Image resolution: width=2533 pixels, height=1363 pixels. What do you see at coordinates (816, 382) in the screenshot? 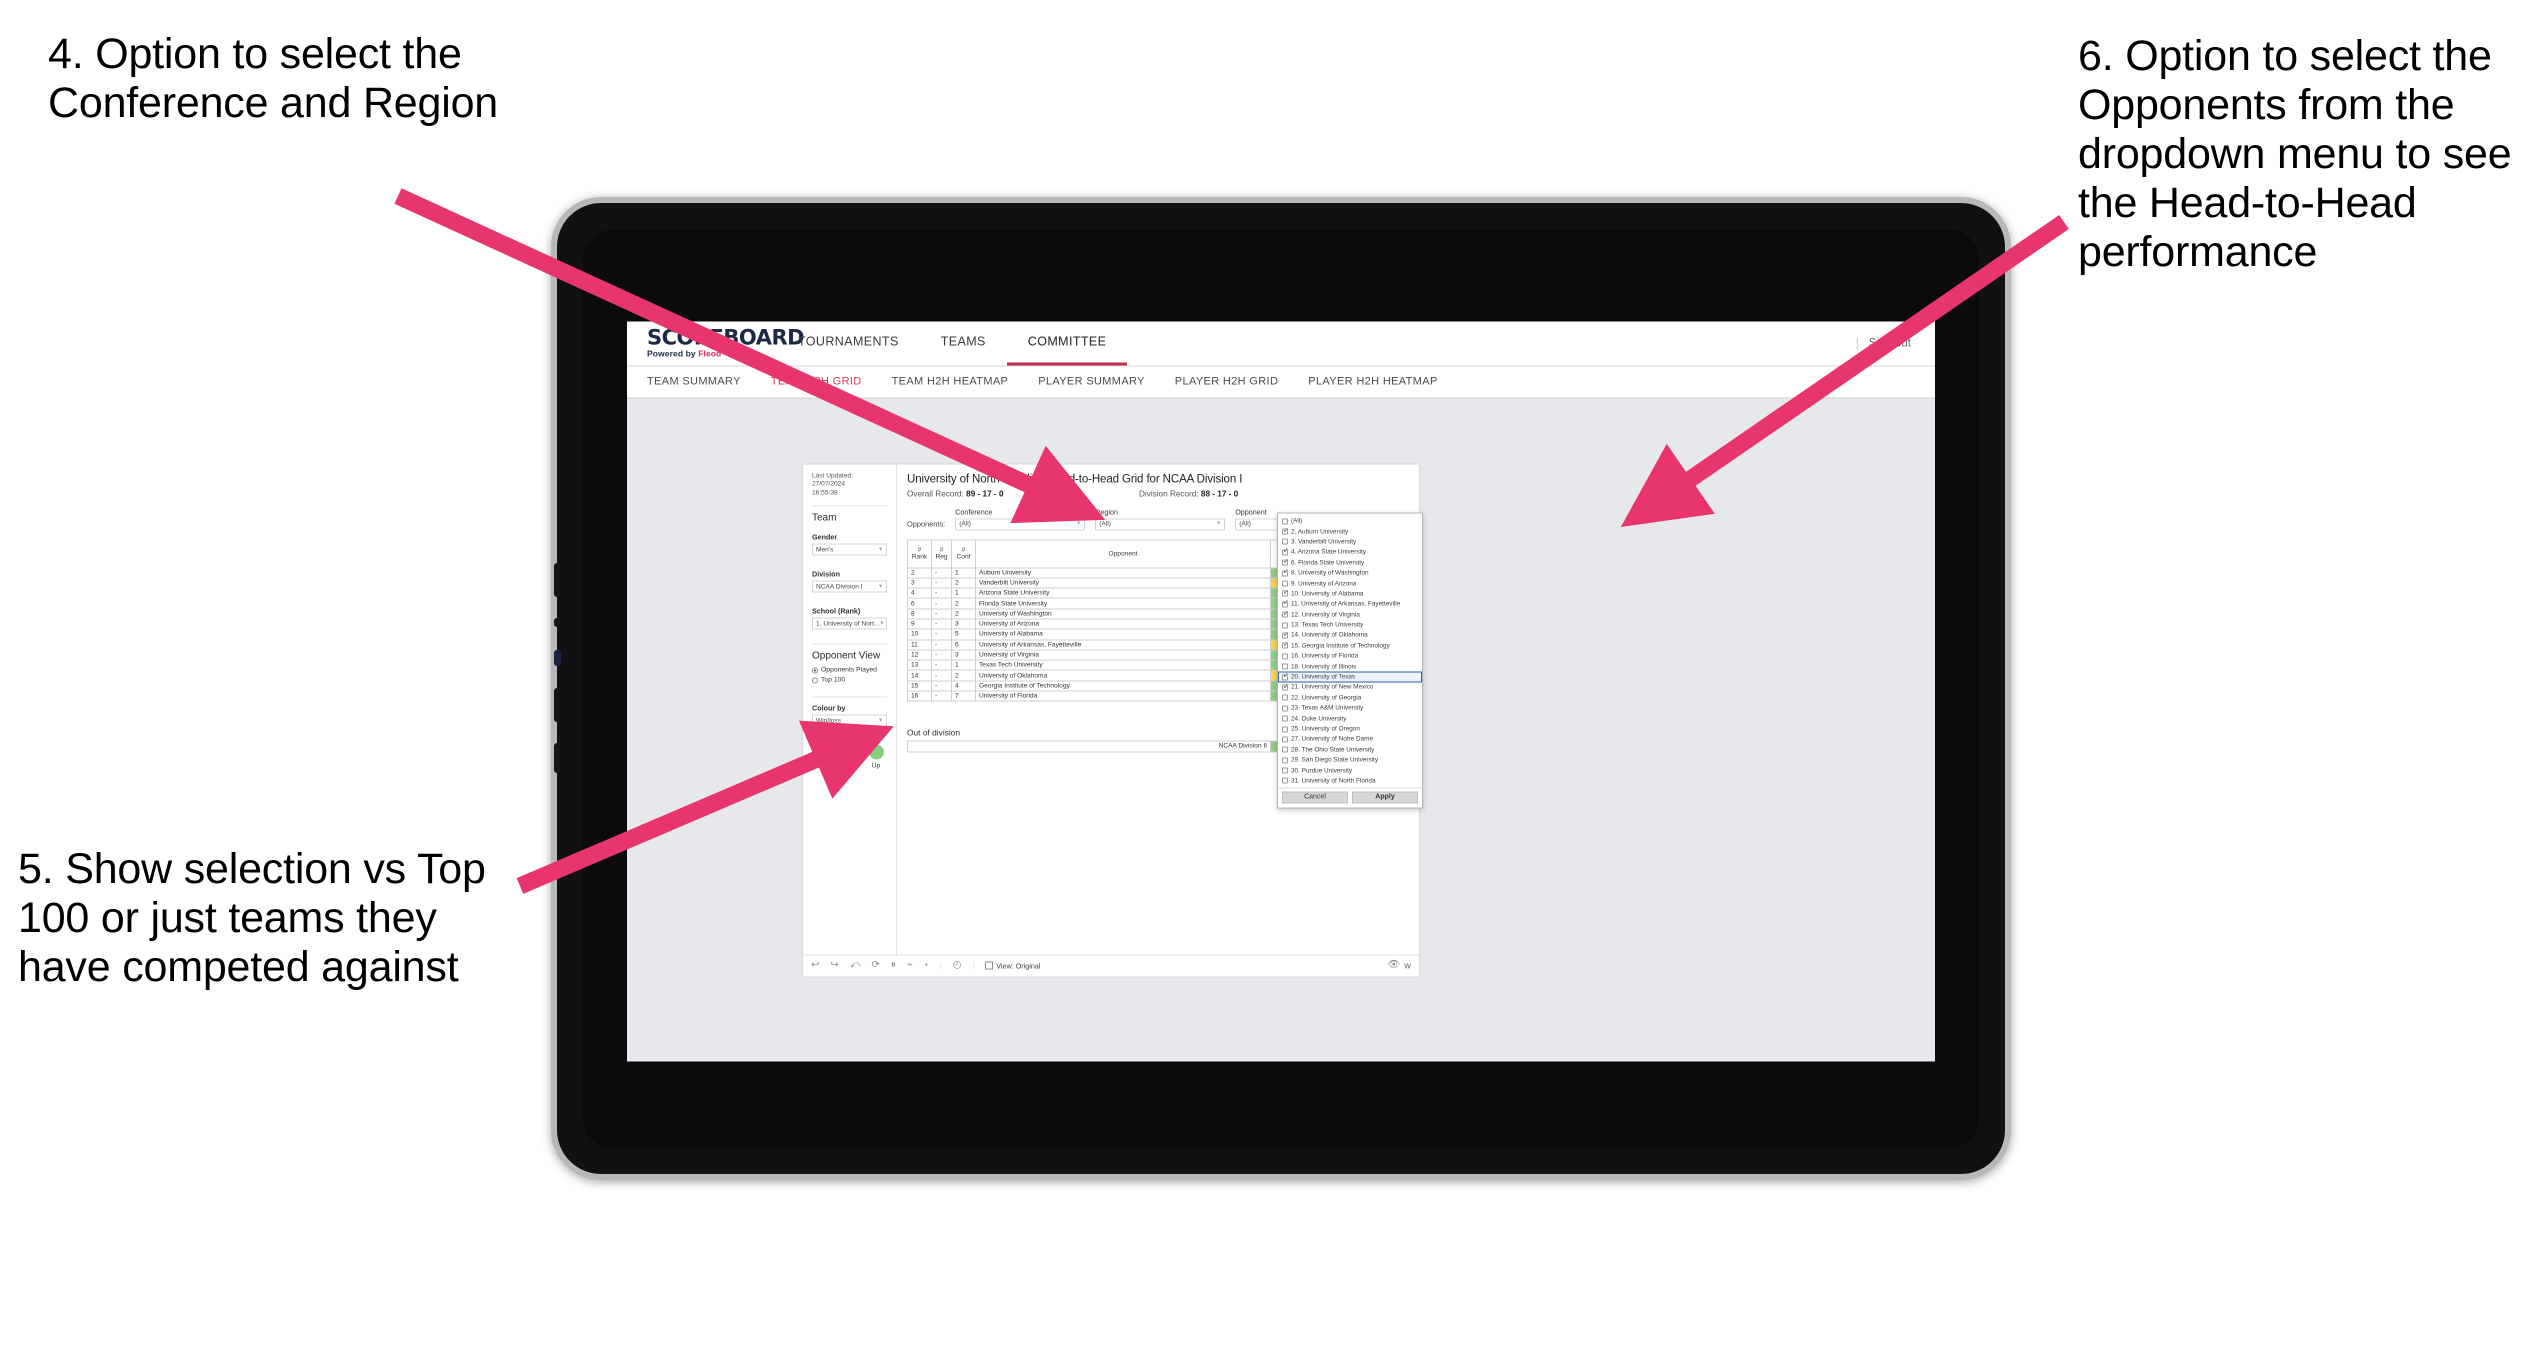
I see `tab-team-h2h-grid: TEAM H2H GRID` at bounding box center [816, 382].